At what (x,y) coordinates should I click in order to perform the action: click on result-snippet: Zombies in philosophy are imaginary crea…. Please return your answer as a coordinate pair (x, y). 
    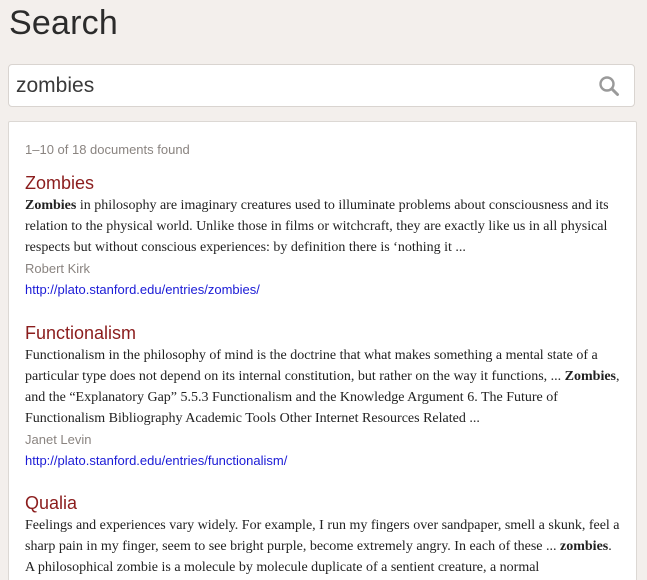
    Looking at the image, I should click on (323, 226).